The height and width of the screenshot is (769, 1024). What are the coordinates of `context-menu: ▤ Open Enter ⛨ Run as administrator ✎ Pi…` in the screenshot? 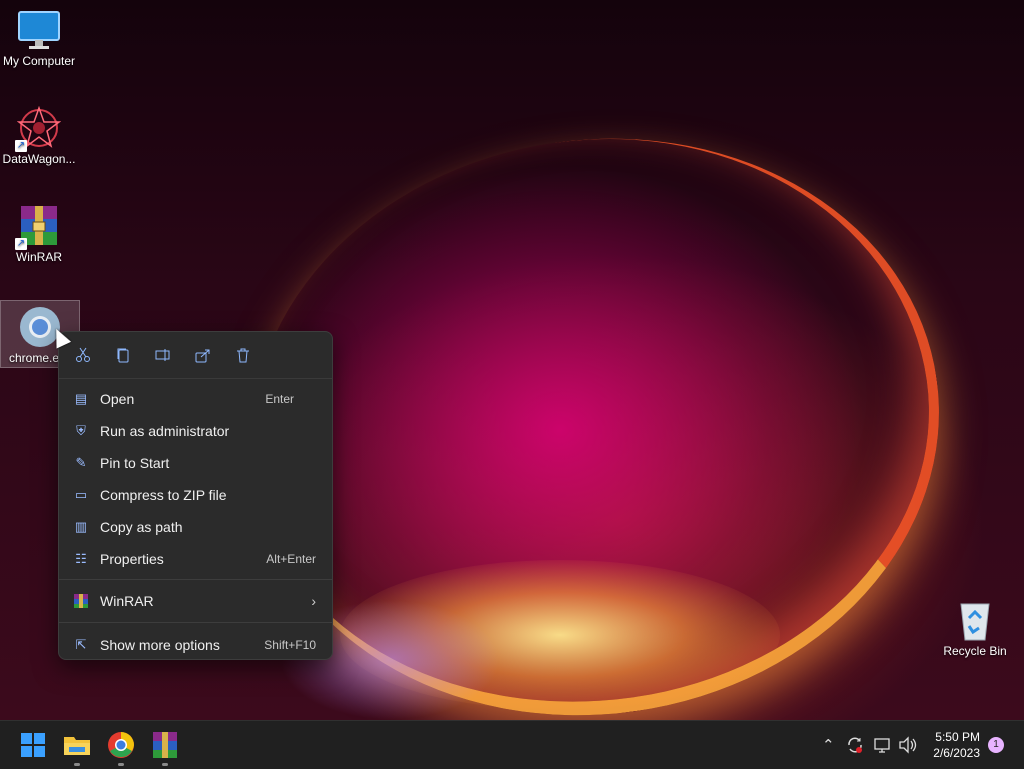 It's located at (195, 495).